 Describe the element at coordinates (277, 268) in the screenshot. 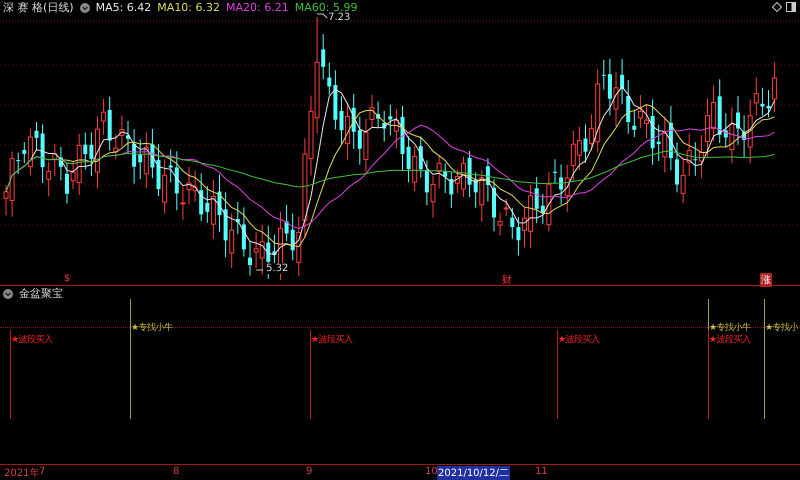

I see `low-price-label: 5.32` at that location.